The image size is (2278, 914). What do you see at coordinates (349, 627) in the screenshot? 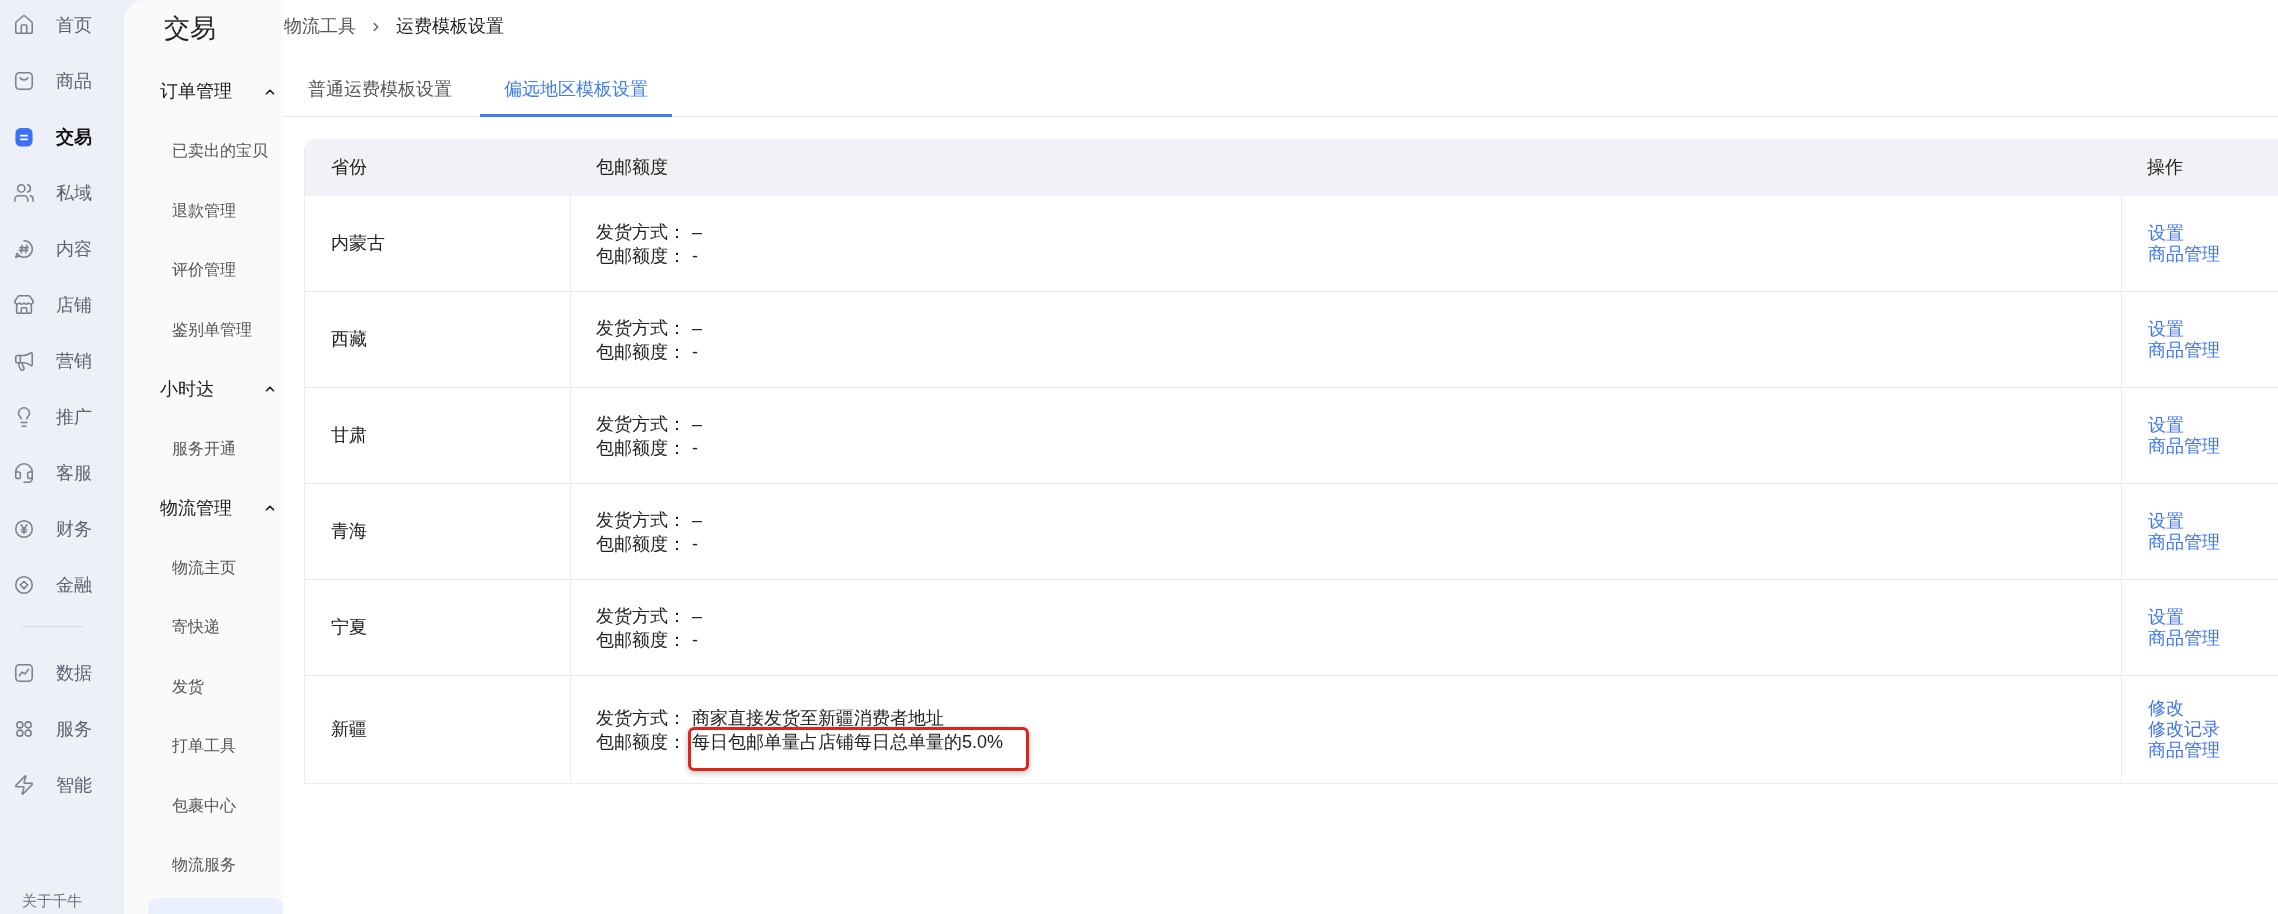
I see `province-cell-text: 宁夏` at bounding box center [349, 627].